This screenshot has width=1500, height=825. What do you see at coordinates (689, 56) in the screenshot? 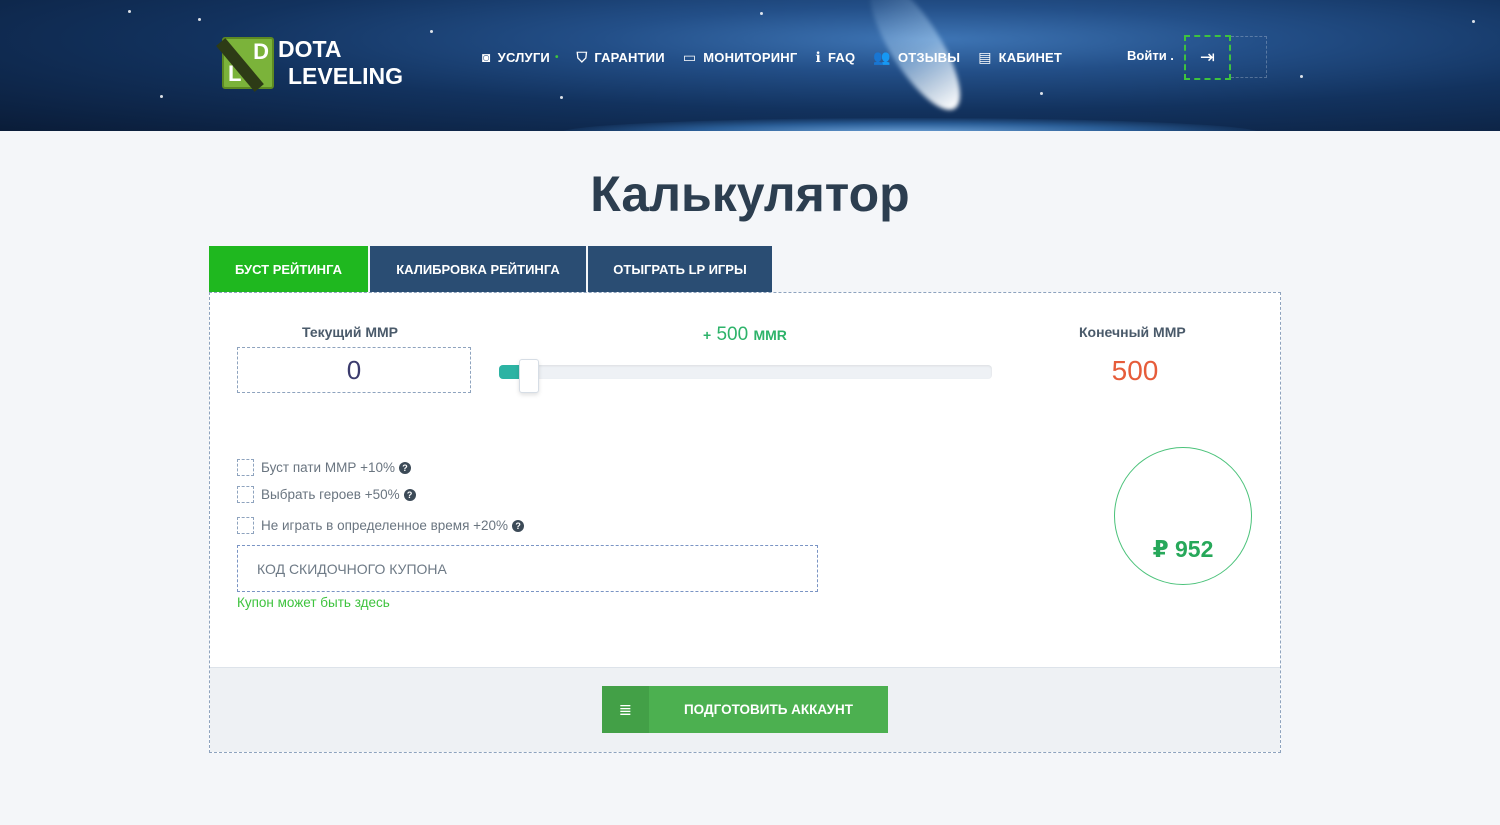
I see `monitor-icon: ▭` at bounding box center [689, 56].